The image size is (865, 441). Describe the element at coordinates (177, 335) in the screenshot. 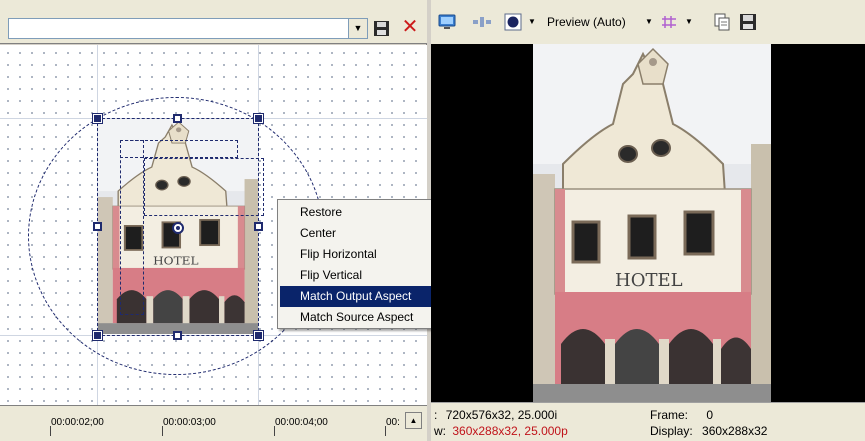

I see `crop-handle-bottom` at that location.